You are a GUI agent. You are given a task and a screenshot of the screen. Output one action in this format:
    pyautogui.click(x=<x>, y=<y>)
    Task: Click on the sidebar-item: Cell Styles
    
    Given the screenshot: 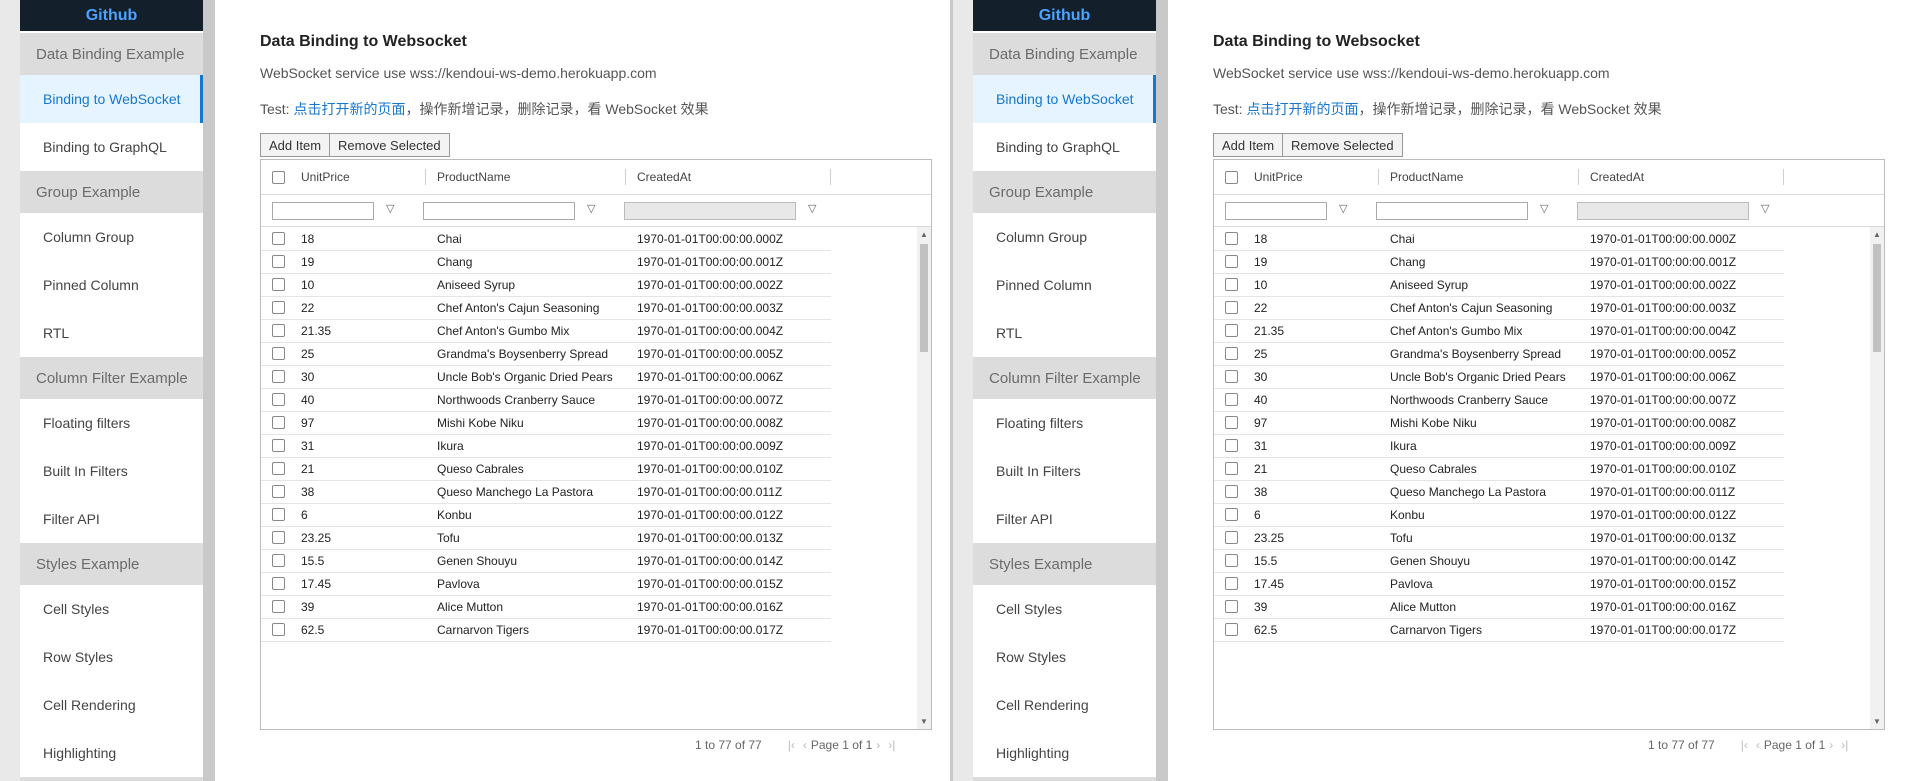 What is the action you would take?
    pyautogui.click(x=111, y=609)
    